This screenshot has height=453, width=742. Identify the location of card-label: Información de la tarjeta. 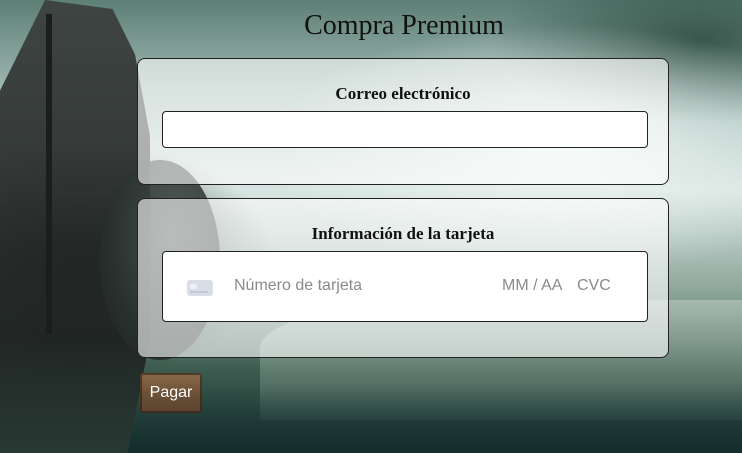
(403, 233).